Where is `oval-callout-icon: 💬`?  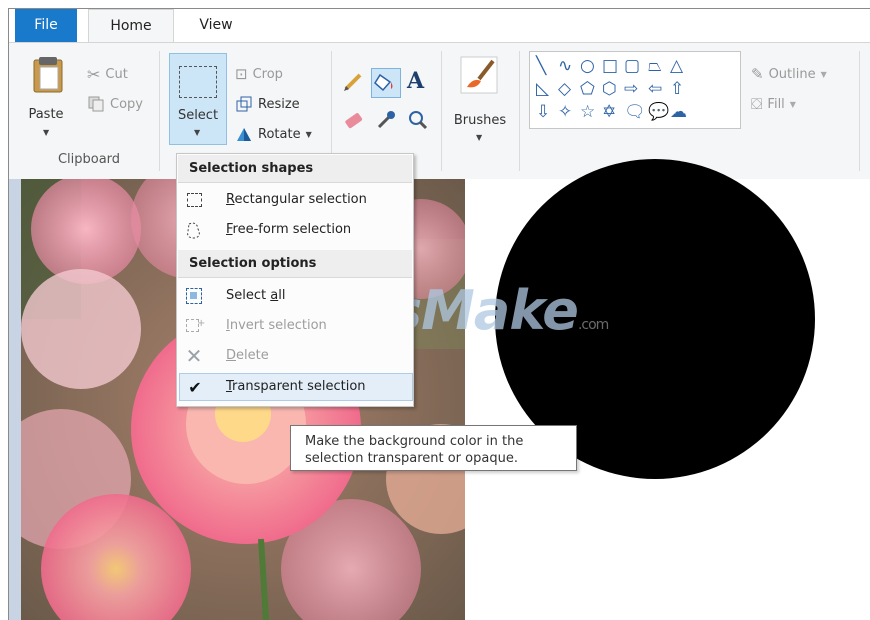
oval-callout-icon: 💬 is located at coordinates (658, 112).